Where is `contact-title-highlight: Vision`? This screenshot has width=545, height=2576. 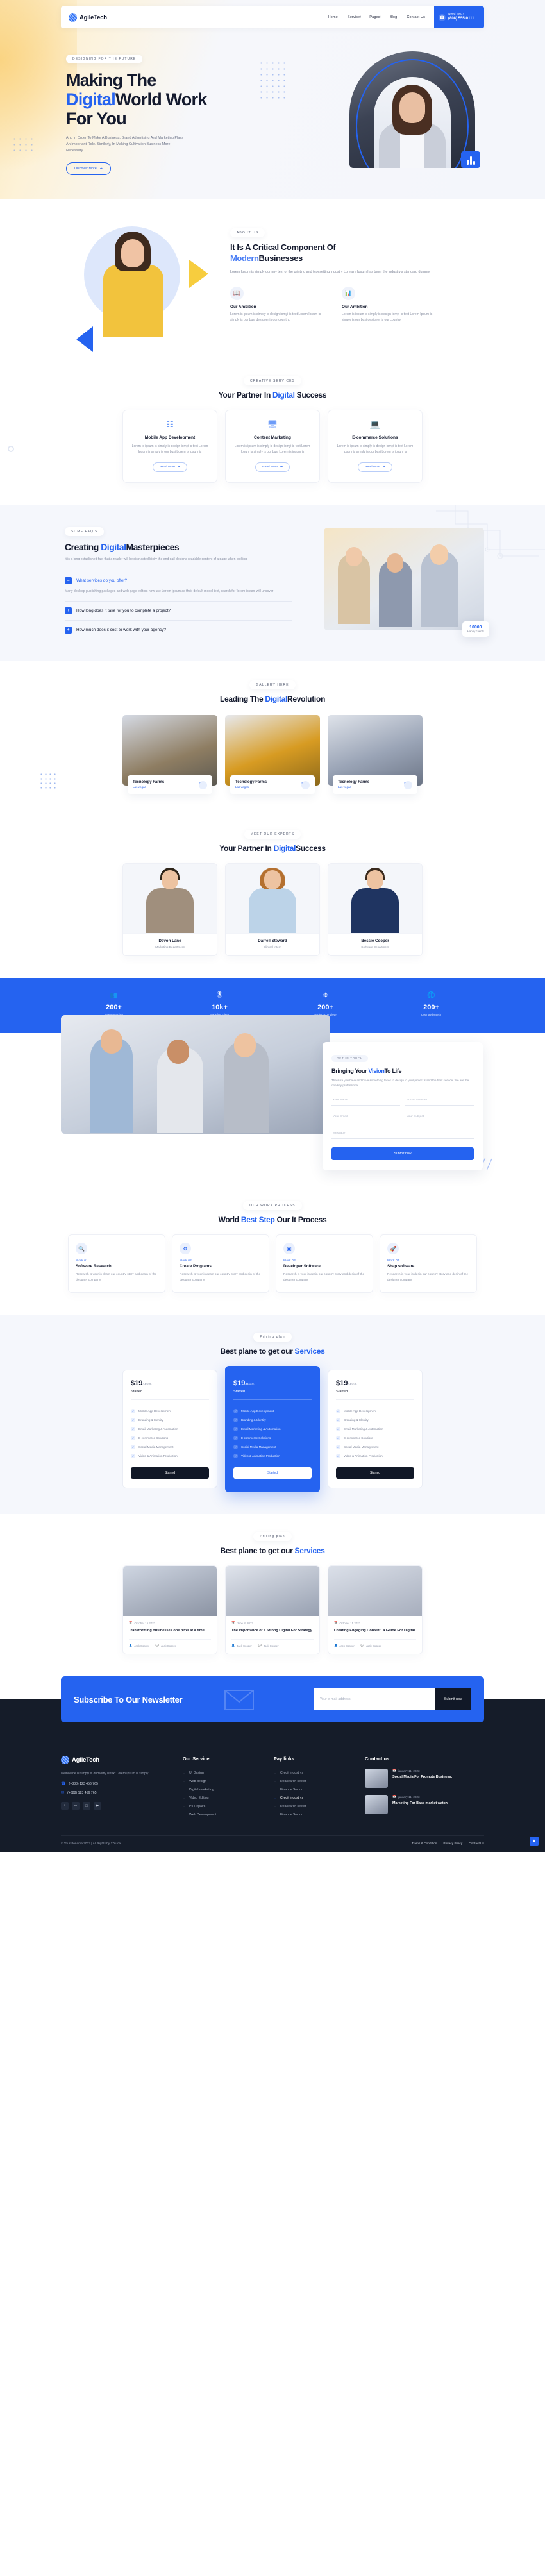 contact-title-highlight: Vision is located at coordinates (377, 1070).